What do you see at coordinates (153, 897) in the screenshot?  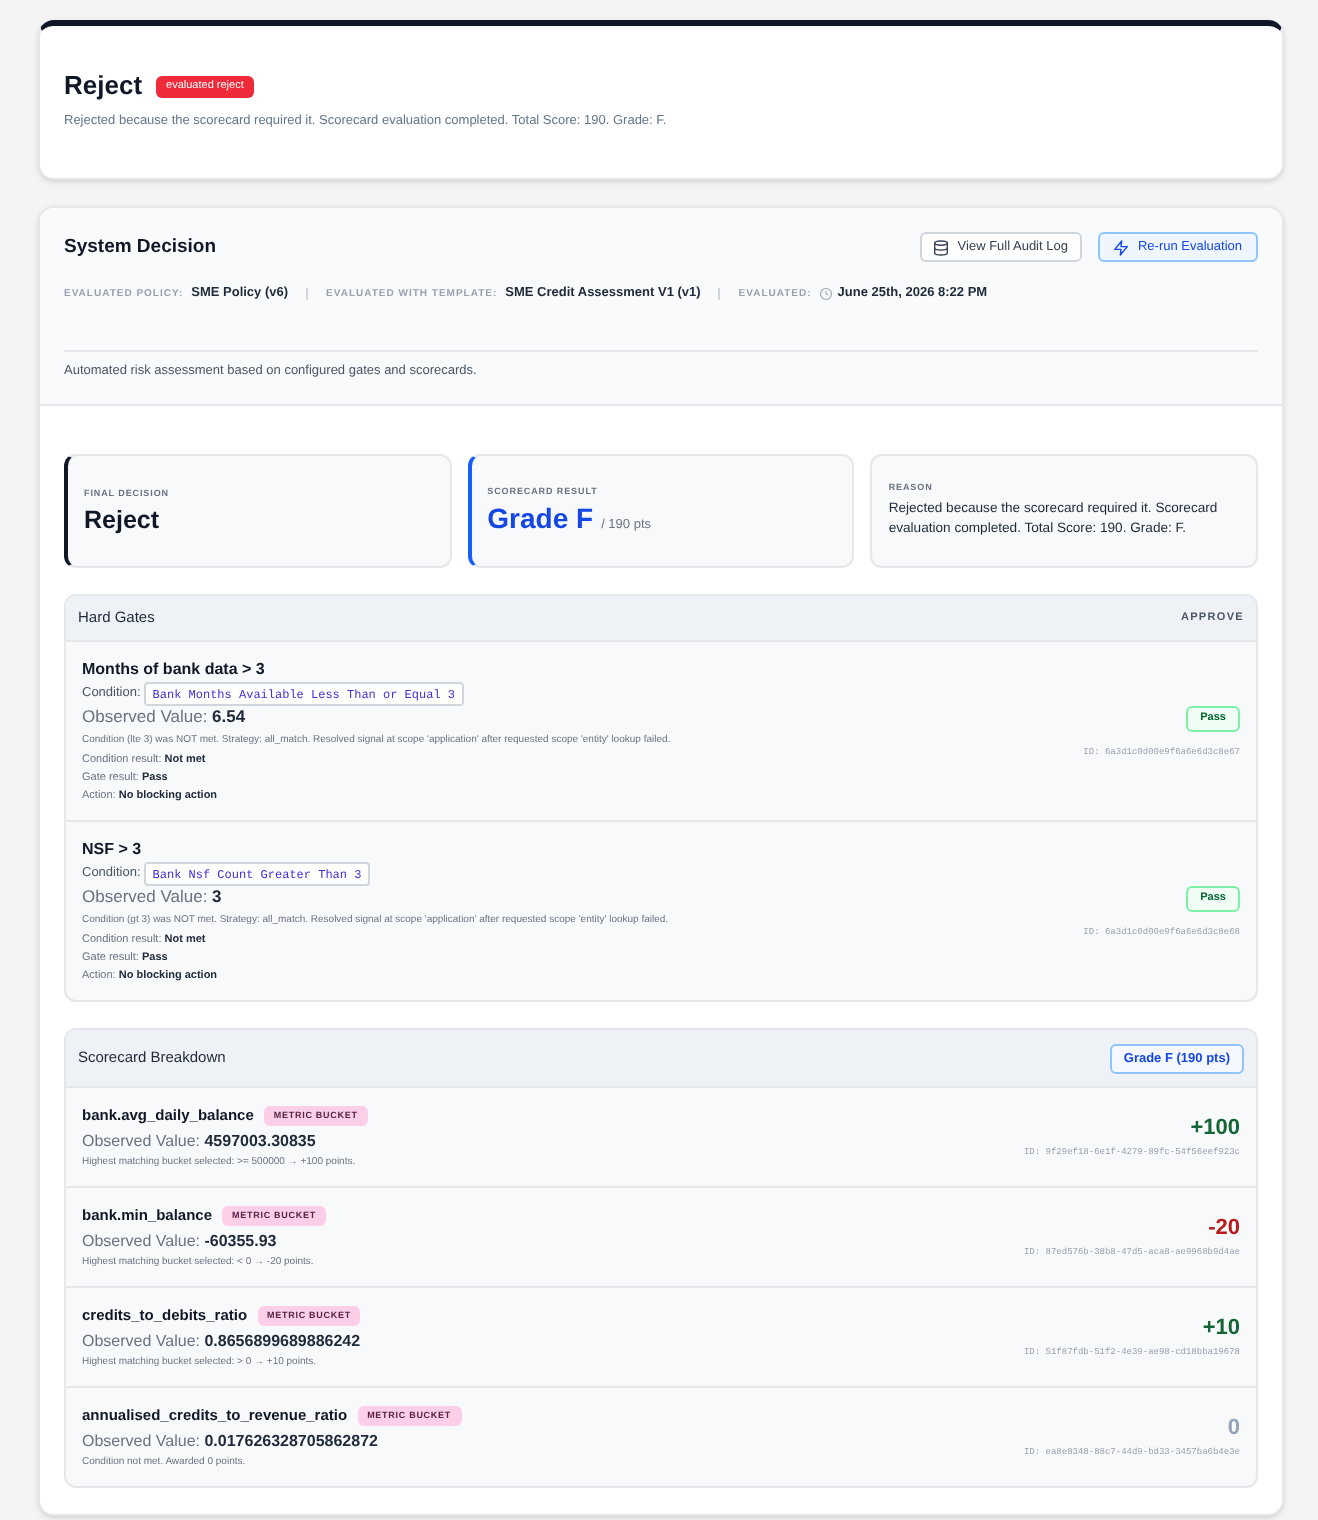 I see `observed-value: Observed Value: 3` at bounding box center [153, 897].